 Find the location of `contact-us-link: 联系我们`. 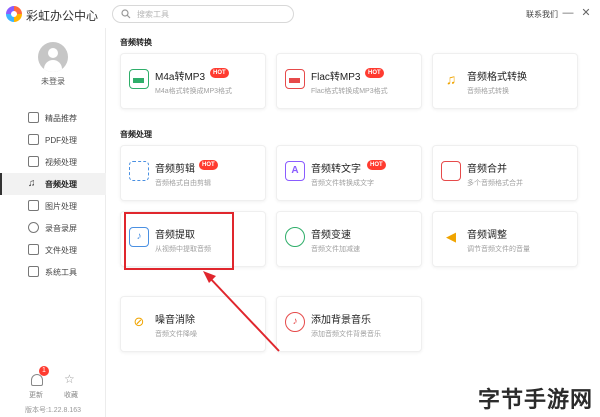

contact-us-link: 联系我们 is located at coordinates (542, 14).